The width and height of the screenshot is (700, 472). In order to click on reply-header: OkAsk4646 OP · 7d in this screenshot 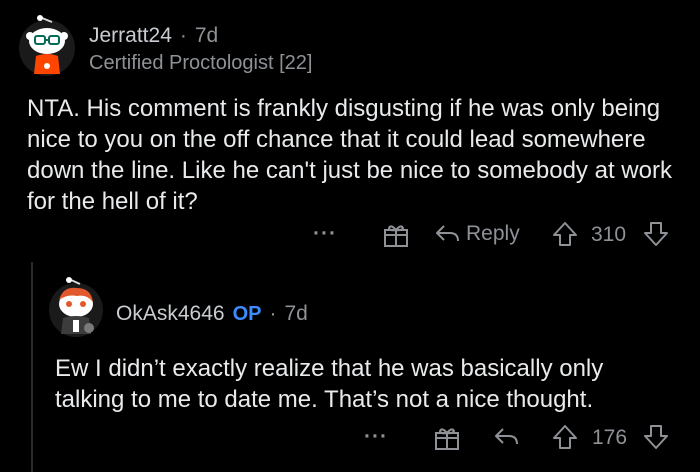, I will do `click(212, 314)`.